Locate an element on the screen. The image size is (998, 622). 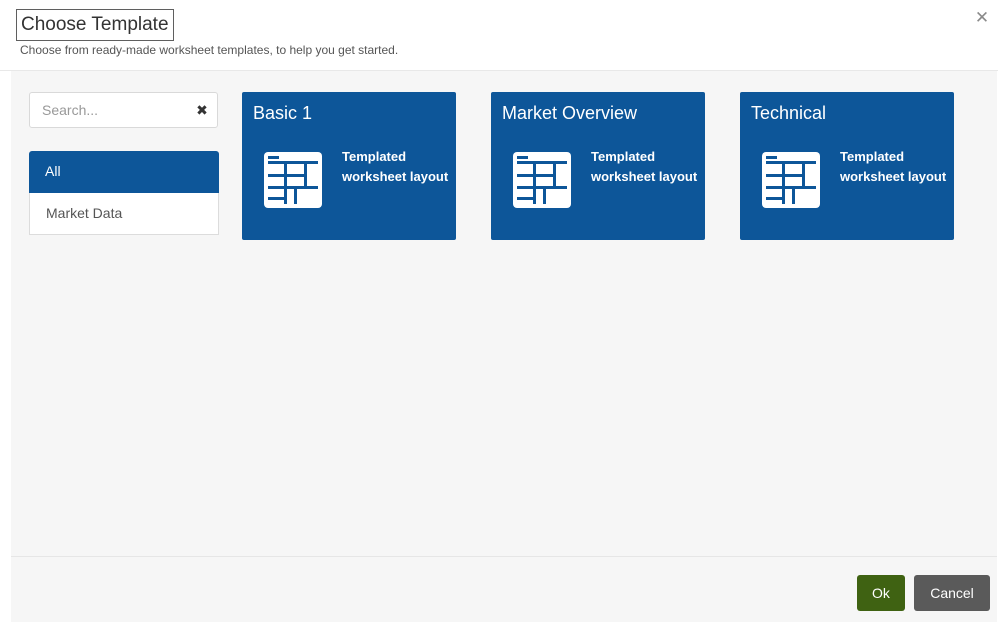
category-list: All Market Data is located at coordinates (124, 193).